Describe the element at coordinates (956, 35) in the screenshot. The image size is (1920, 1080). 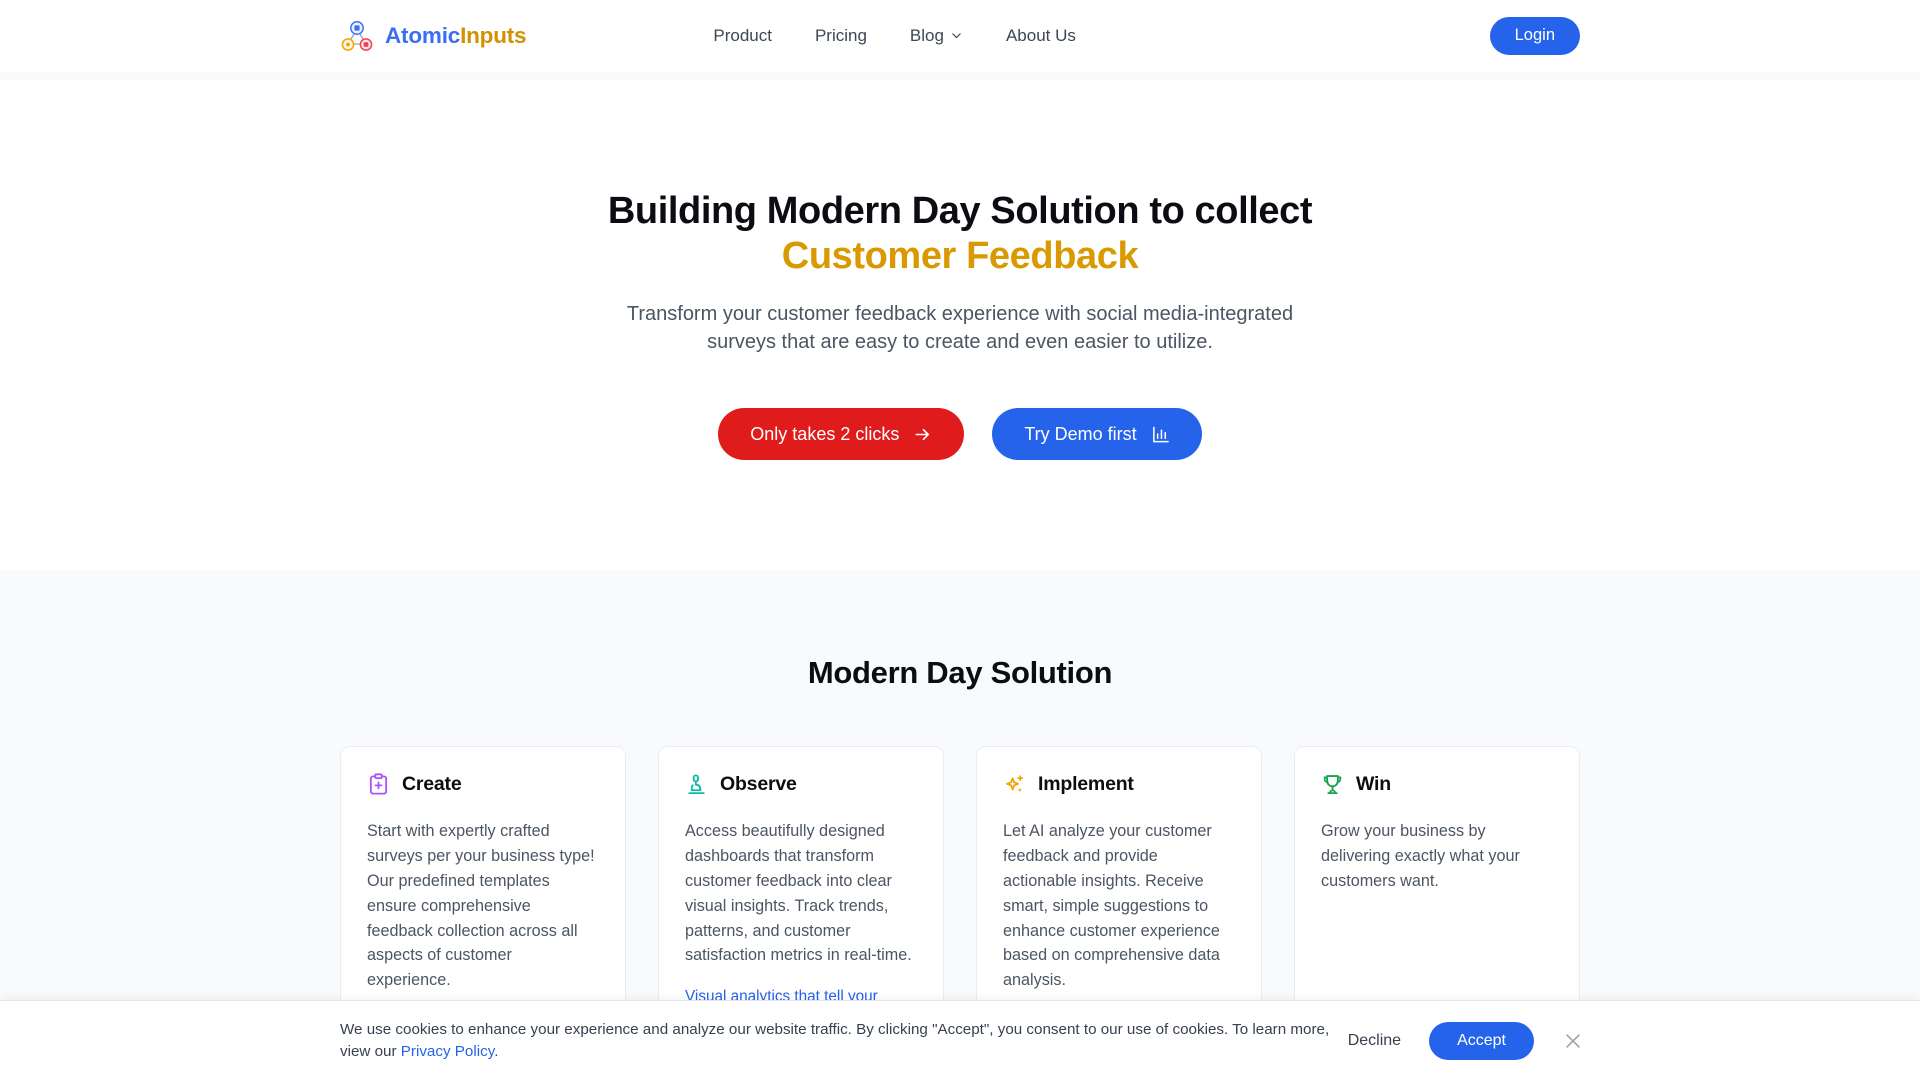
I see `chevron-down-icon` at that location.